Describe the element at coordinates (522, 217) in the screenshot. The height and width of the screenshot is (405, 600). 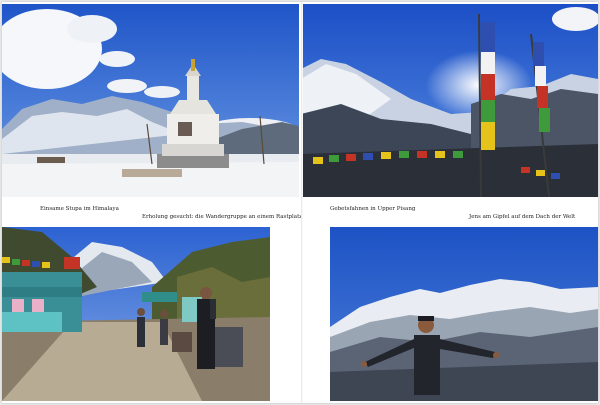
I see `caption-summit: Jens am Gipfel auf dem Dach der Welt` at that location.